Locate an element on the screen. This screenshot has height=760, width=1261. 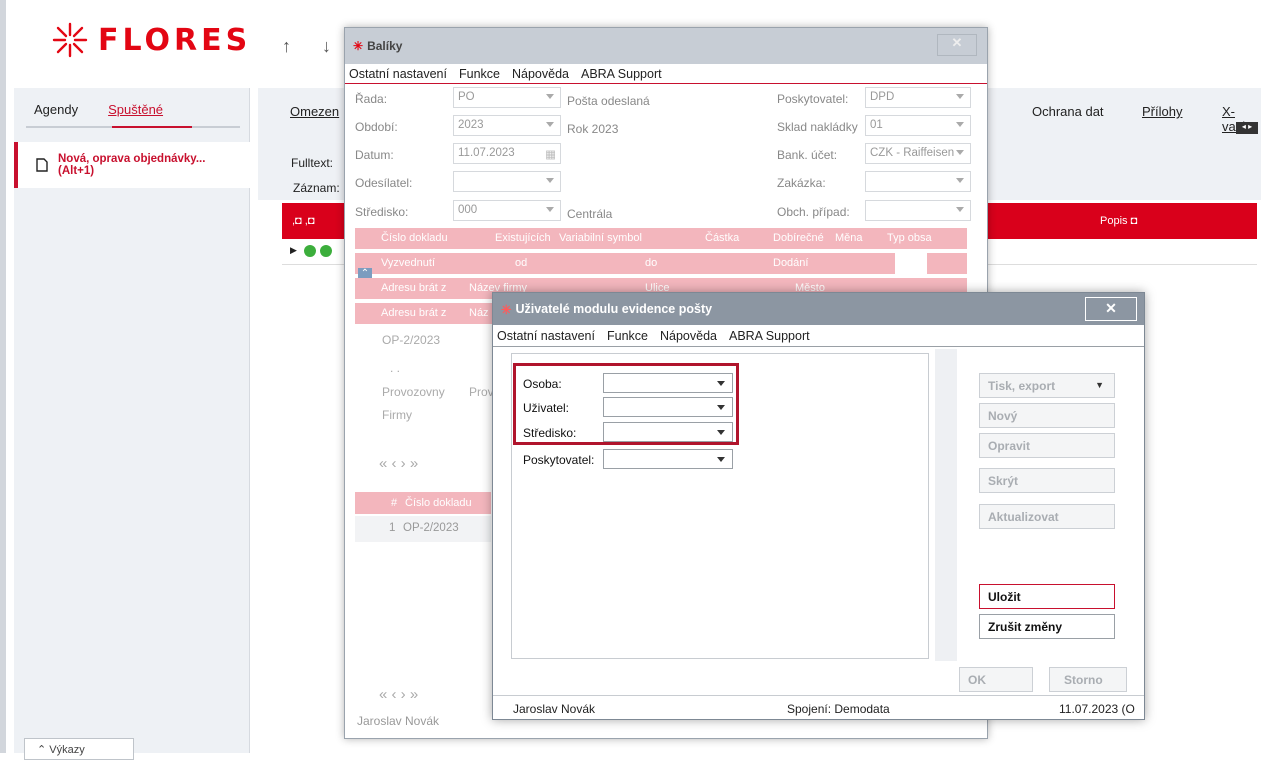
col-castka: Částka is located at coordinates (722, 238).